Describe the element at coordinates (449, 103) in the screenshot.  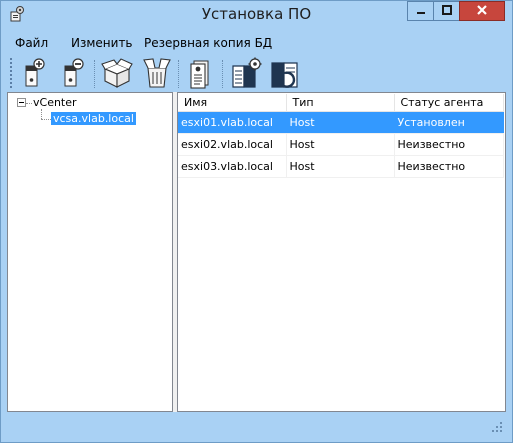
I see `column-header-agent-status: Статус агента` at that location.